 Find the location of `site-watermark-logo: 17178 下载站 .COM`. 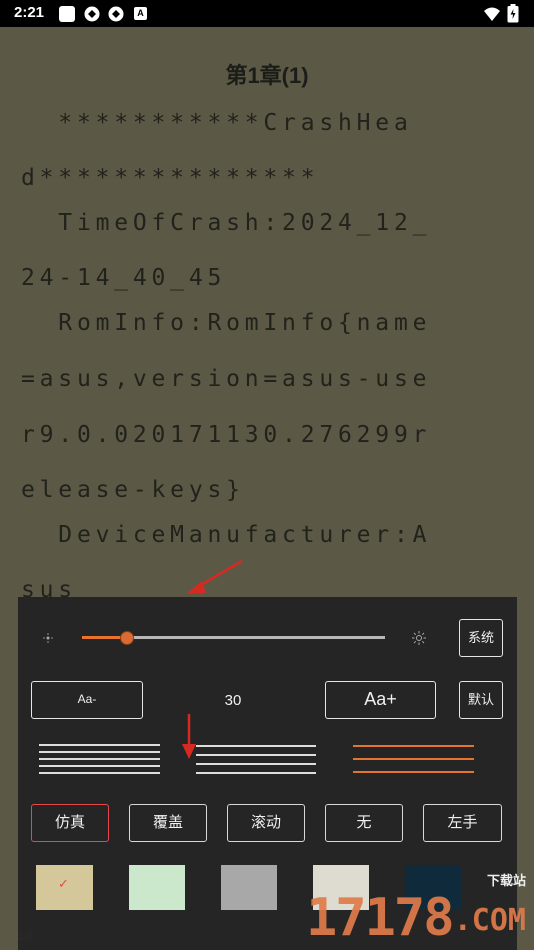

site-watermark-logo: 17178 下载站 .COM is located at coordinates (416, 909).